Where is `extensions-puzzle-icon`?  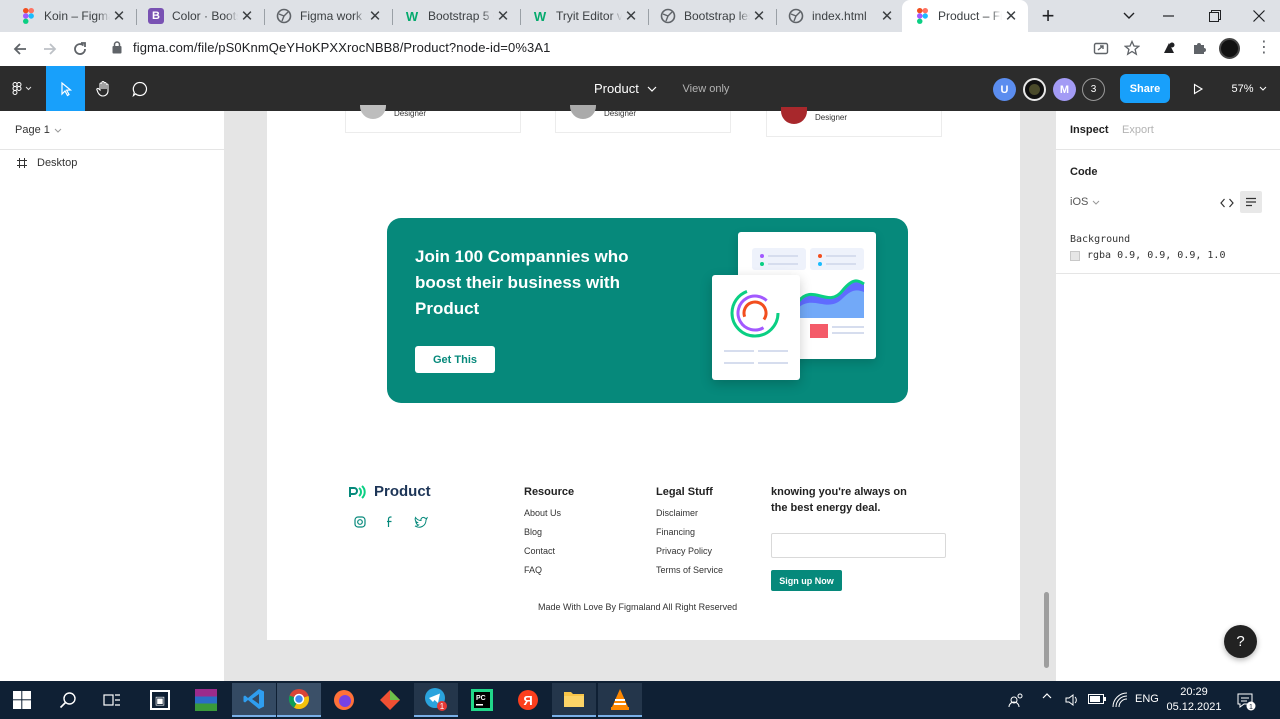 extensions-puzzle-icon is located at coordinates (1199, 48).